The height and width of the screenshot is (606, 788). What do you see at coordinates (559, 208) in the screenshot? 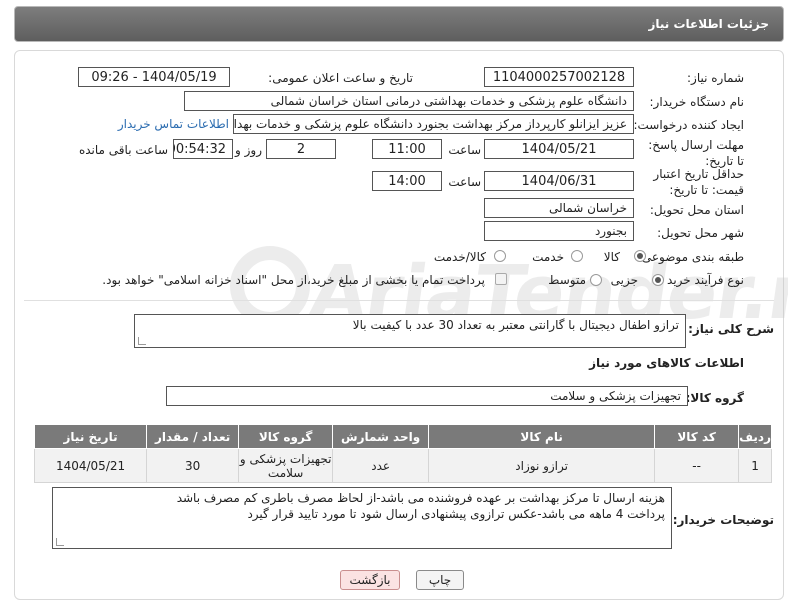
I see `province-field: خراسان شمالی` at bounding box center [559, 208].